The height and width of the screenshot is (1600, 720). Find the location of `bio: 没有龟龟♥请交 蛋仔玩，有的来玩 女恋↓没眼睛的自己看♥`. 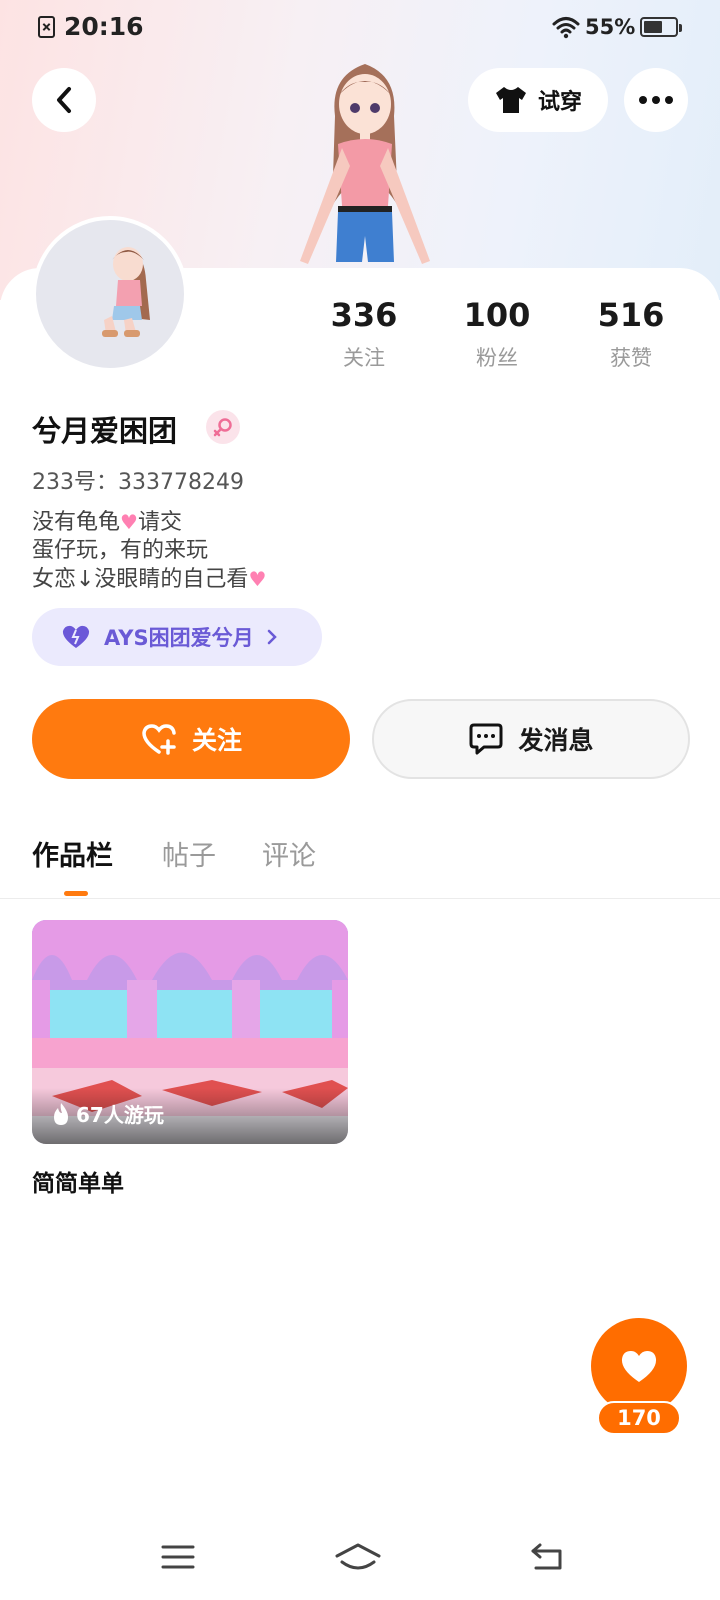

bio: 没有龟龟♥请交 蛋仔玩，有的来玩 女恋↓没眼睛的自己看♥ is located at coordinates (149, 551).